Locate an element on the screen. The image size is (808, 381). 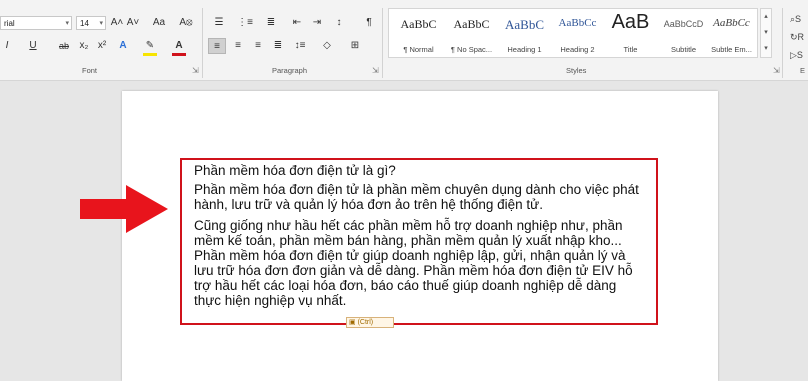
style-heading-2: AaBbCc Heading 2 is located at coordinates (577, 33).